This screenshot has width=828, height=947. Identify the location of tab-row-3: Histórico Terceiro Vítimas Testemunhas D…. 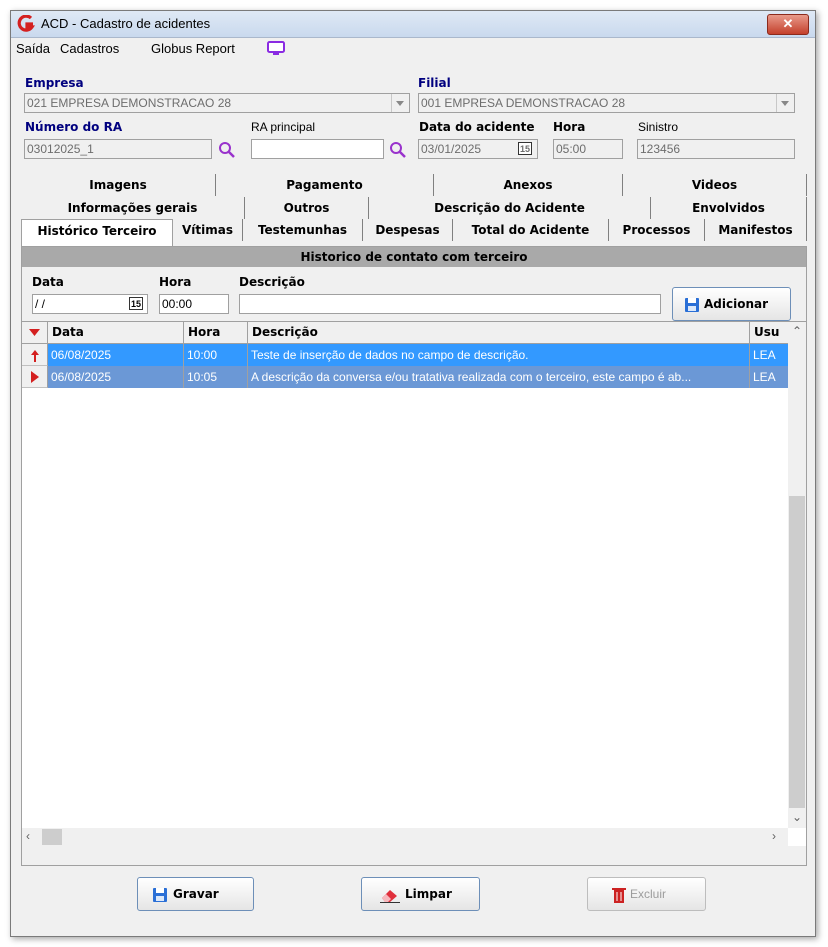
(413, 232).